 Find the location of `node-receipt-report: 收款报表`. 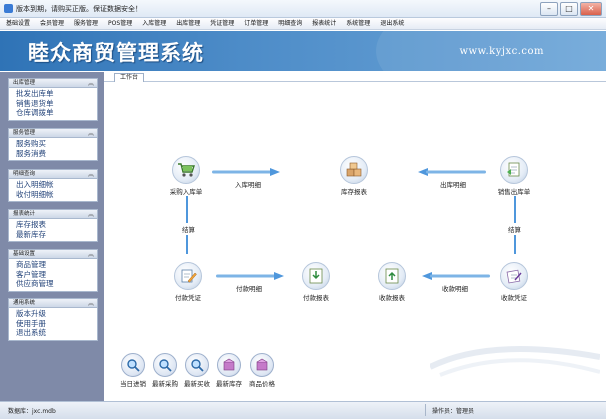

node-receipt-report: 收款报表 is located at coordinates (392, 282).